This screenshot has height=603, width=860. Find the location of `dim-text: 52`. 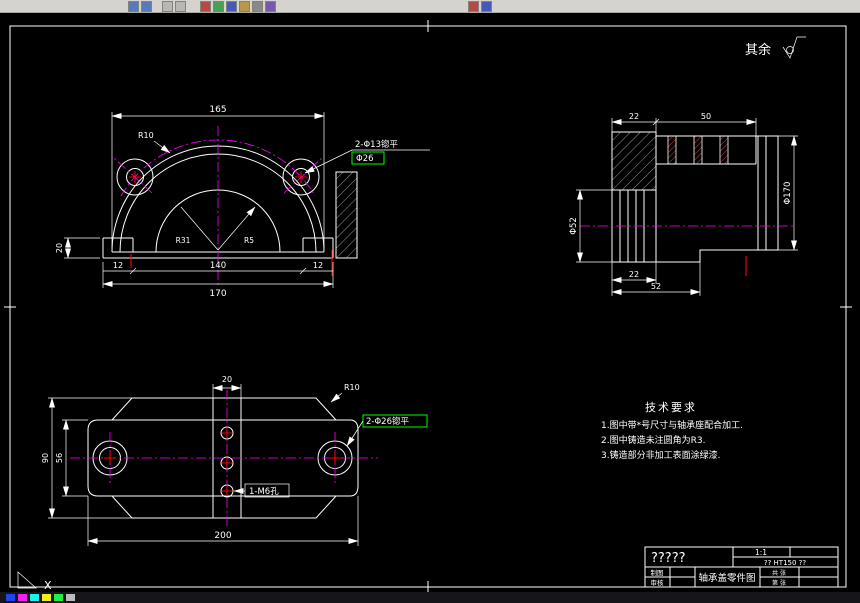

dim-text: 52 is located at coordinates (656, 286).